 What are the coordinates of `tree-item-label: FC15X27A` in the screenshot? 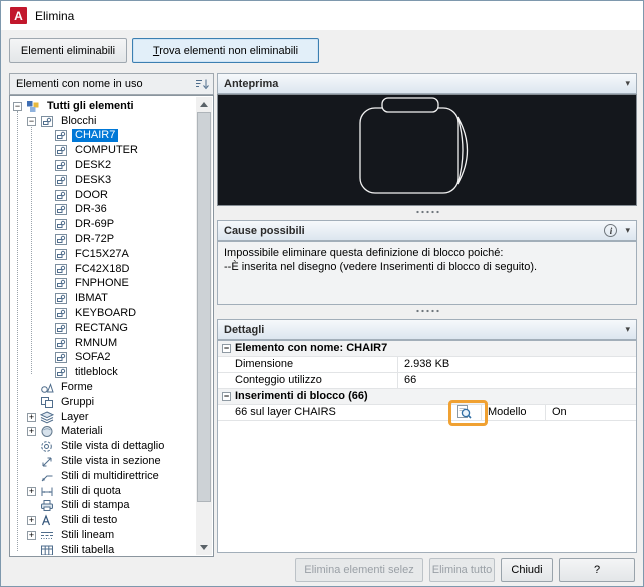 It's located at (102, 253).